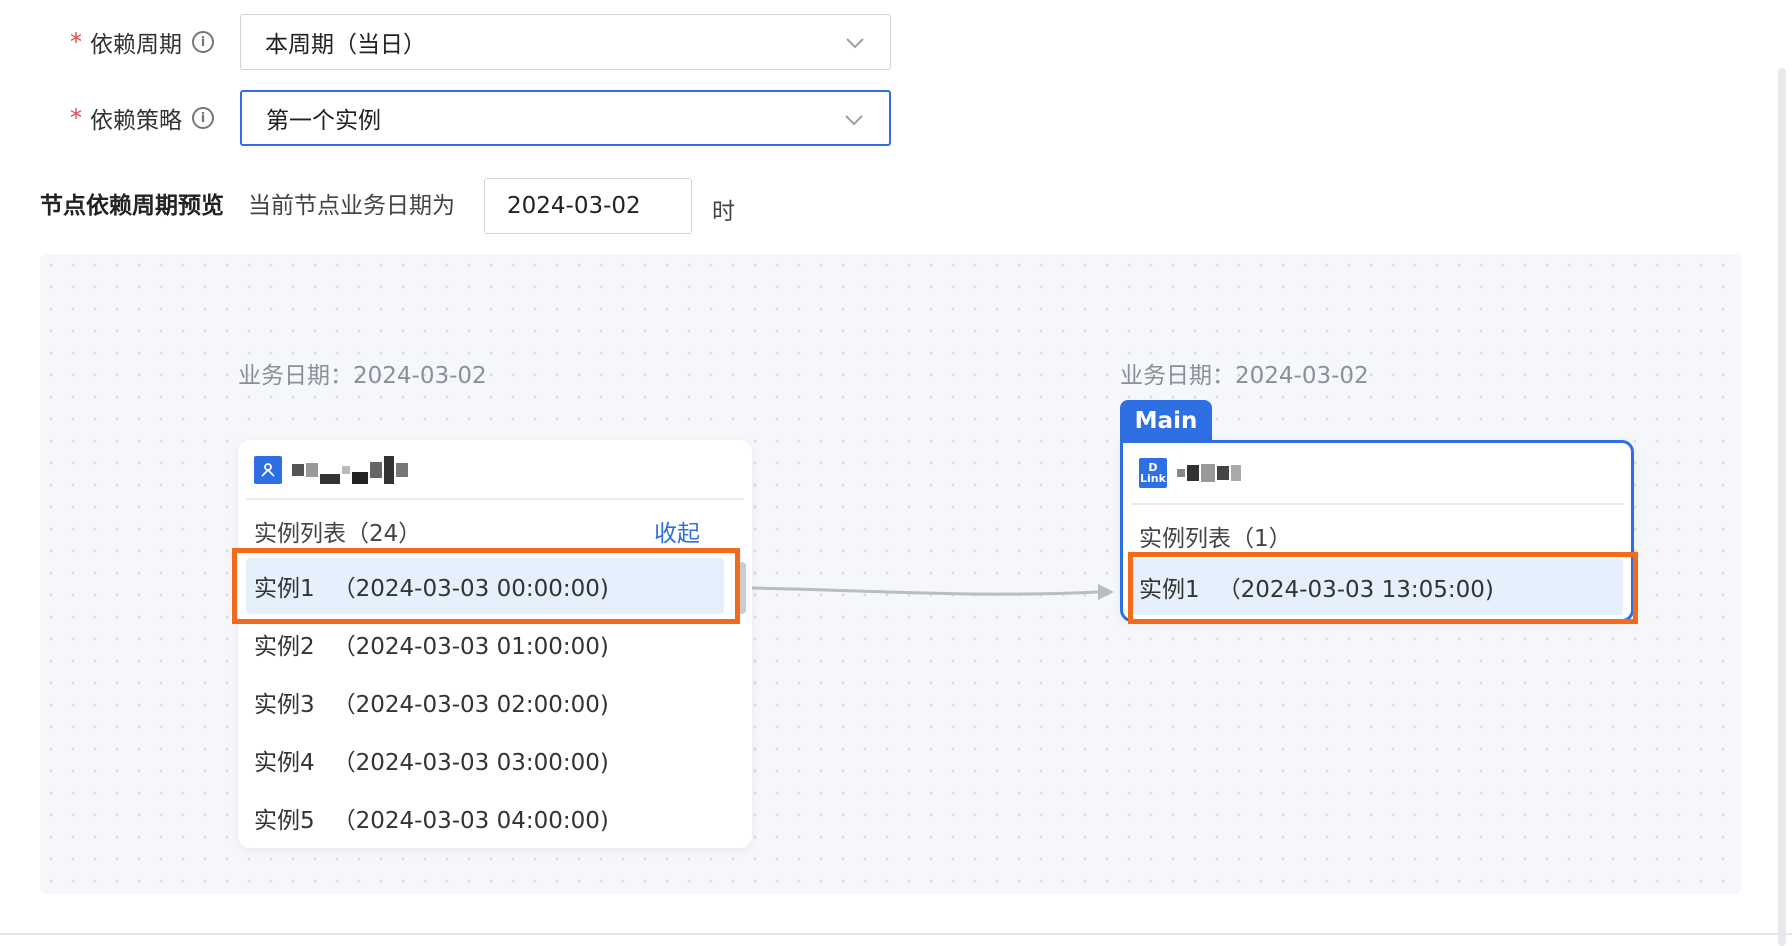 This screenshot has height=946, width=1792. I want to click on preview-title: 节点依赖周期预览, so click(132, 206).